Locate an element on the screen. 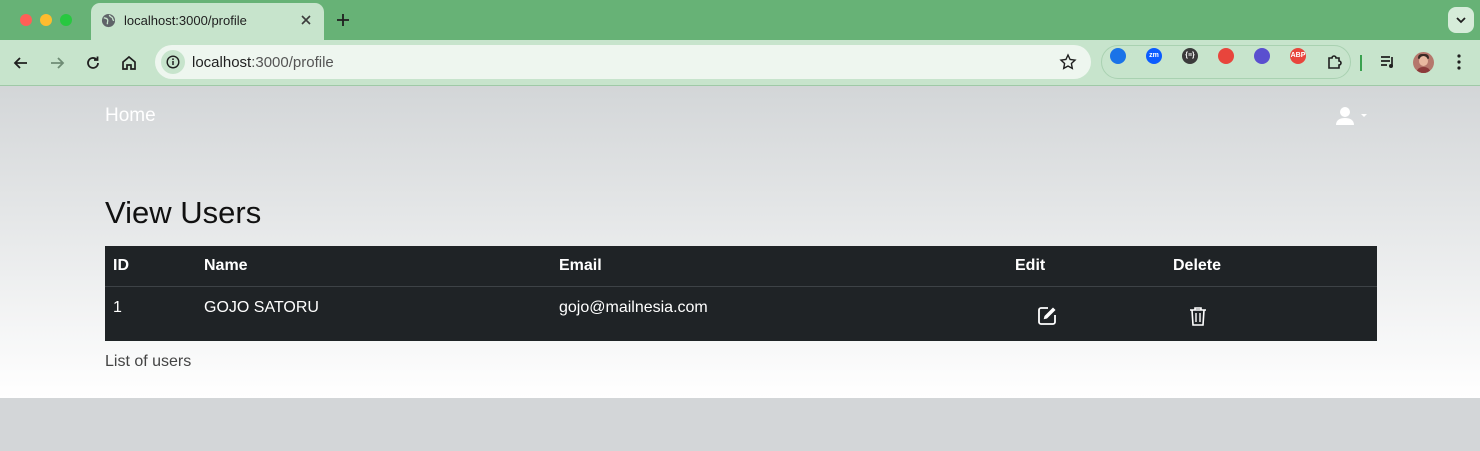 This screenshot has width=1480, height=451. minimize-window-button is located at coordinates (46, 20).